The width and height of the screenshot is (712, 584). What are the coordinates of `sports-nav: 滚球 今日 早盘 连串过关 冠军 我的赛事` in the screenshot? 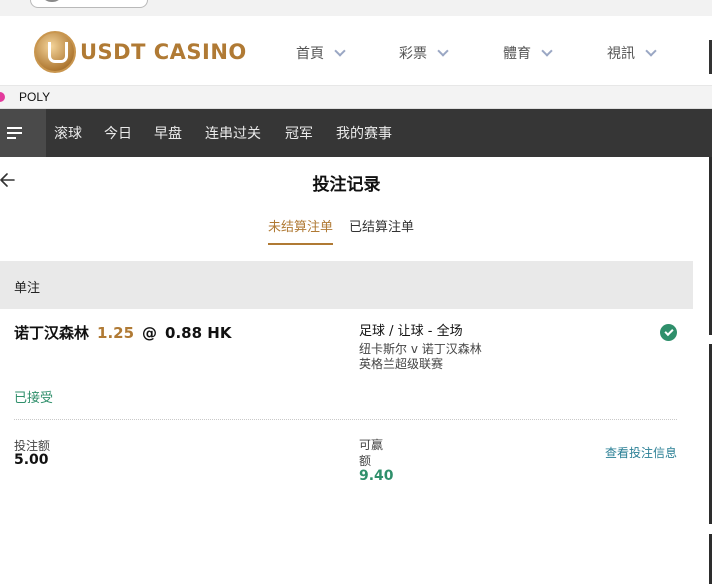 It's located at (356, 133).